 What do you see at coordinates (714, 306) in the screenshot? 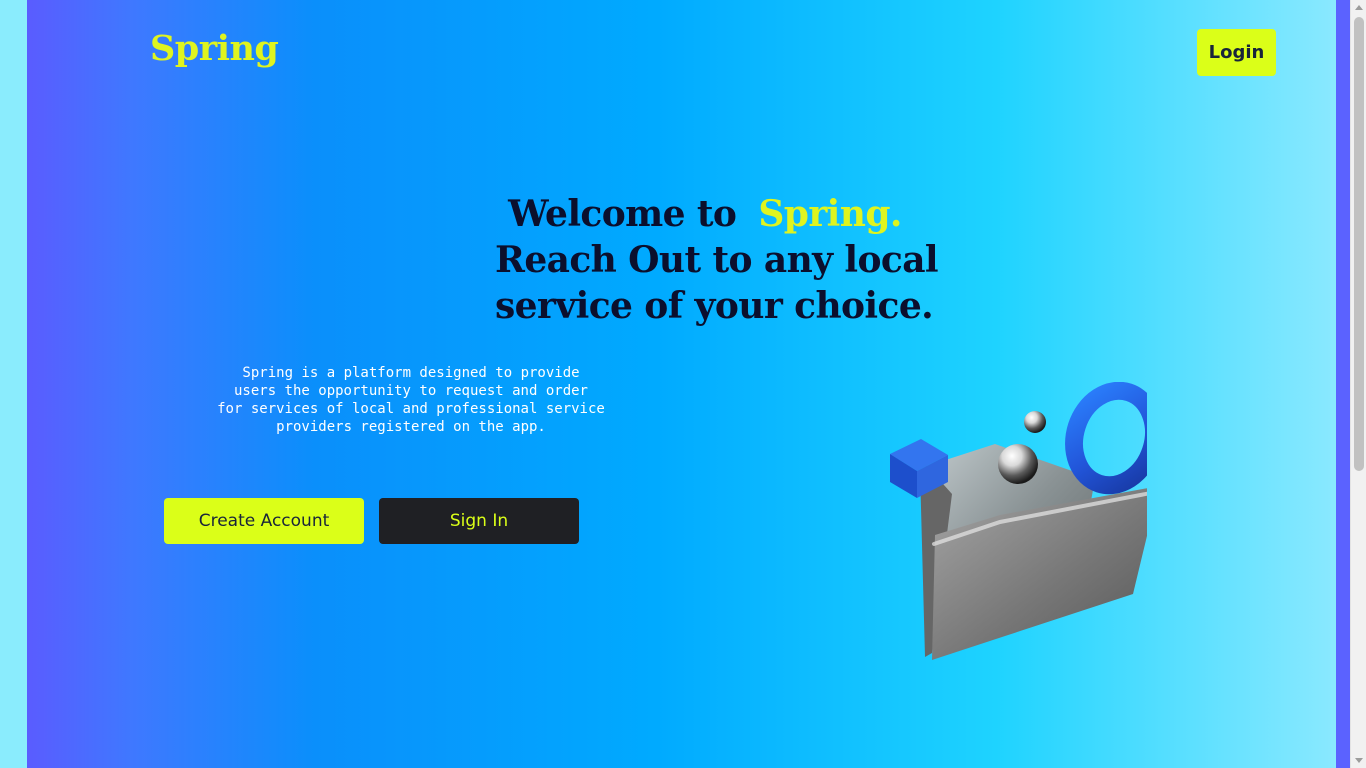
I see `hero-line-3: service of your choice.` at bounding box center [714, 306].